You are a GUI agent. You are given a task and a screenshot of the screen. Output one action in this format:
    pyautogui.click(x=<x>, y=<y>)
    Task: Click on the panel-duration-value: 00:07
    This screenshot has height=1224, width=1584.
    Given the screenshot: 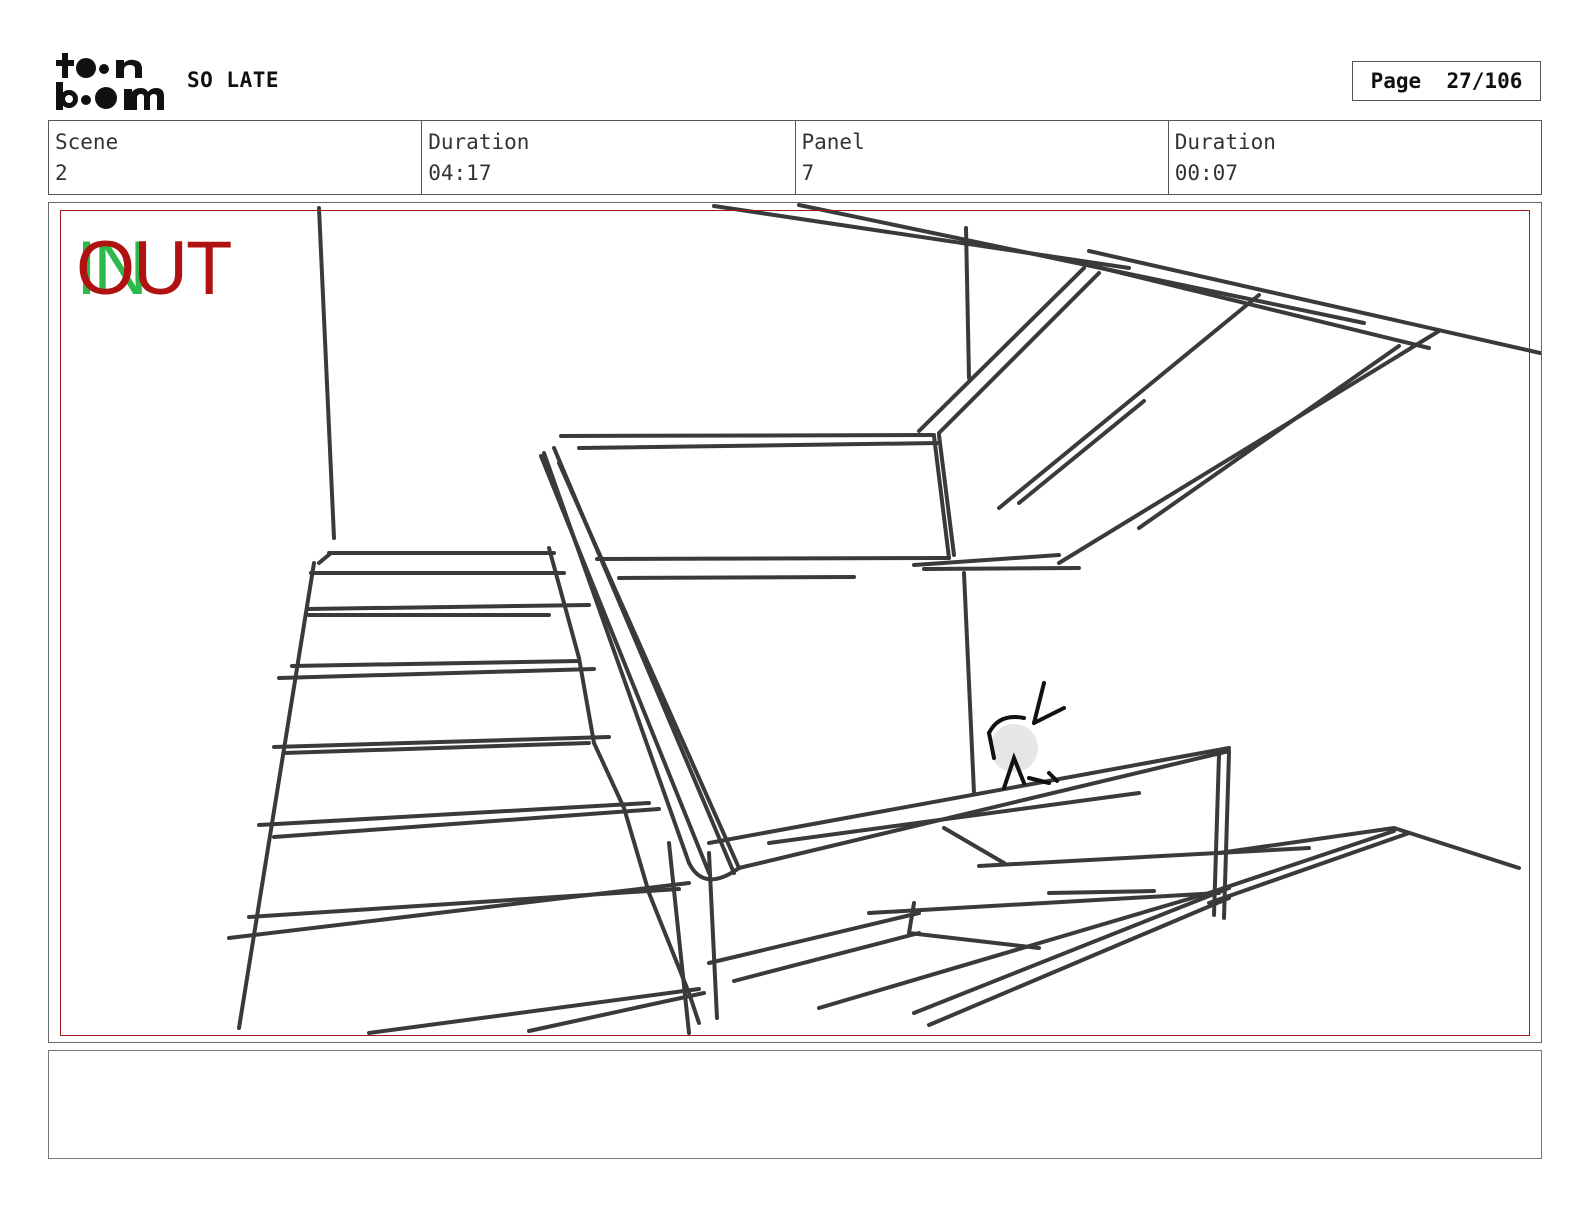 What is the action you would take?
    pyautogui.click(x=1206, y=173)
    